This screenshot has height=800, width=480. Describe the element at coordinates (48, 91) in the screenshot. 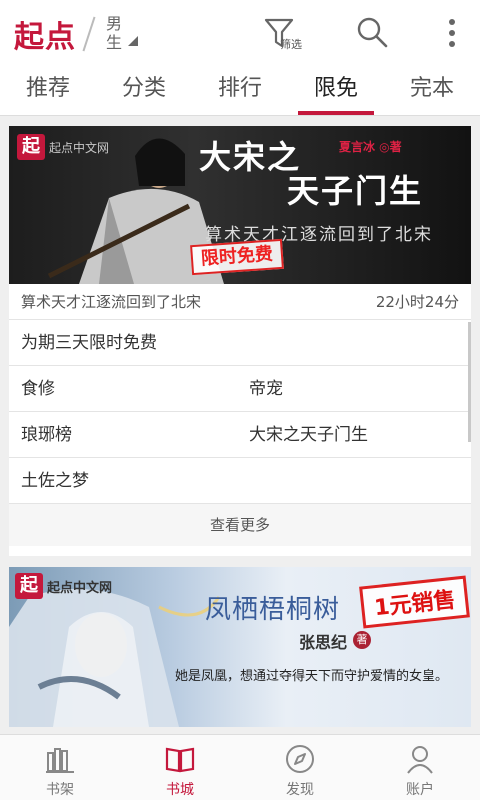

I see `tab-recommend: 推荐` at that location.